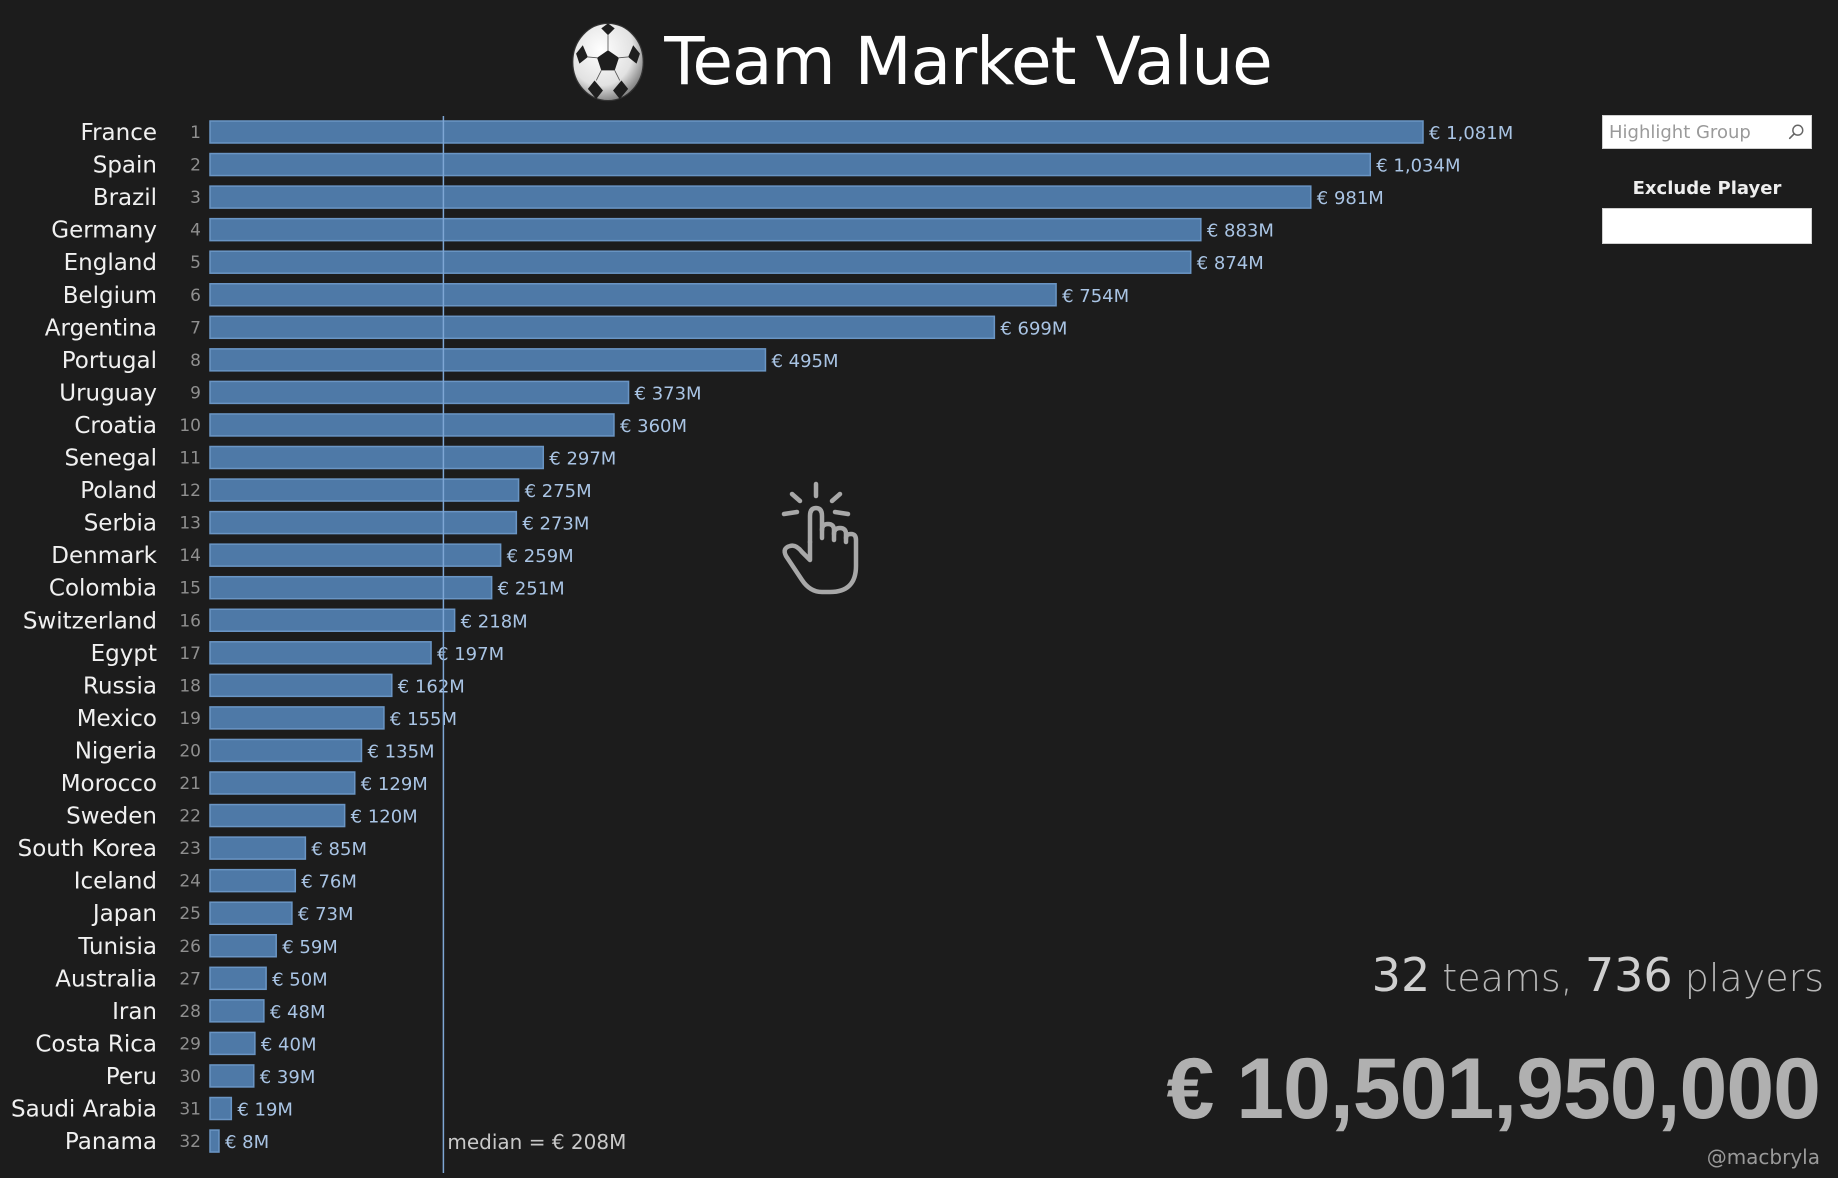  Describe the element at coordinates (288, 1077) in the screenshot. I see `value-label: € 39M` at that location.